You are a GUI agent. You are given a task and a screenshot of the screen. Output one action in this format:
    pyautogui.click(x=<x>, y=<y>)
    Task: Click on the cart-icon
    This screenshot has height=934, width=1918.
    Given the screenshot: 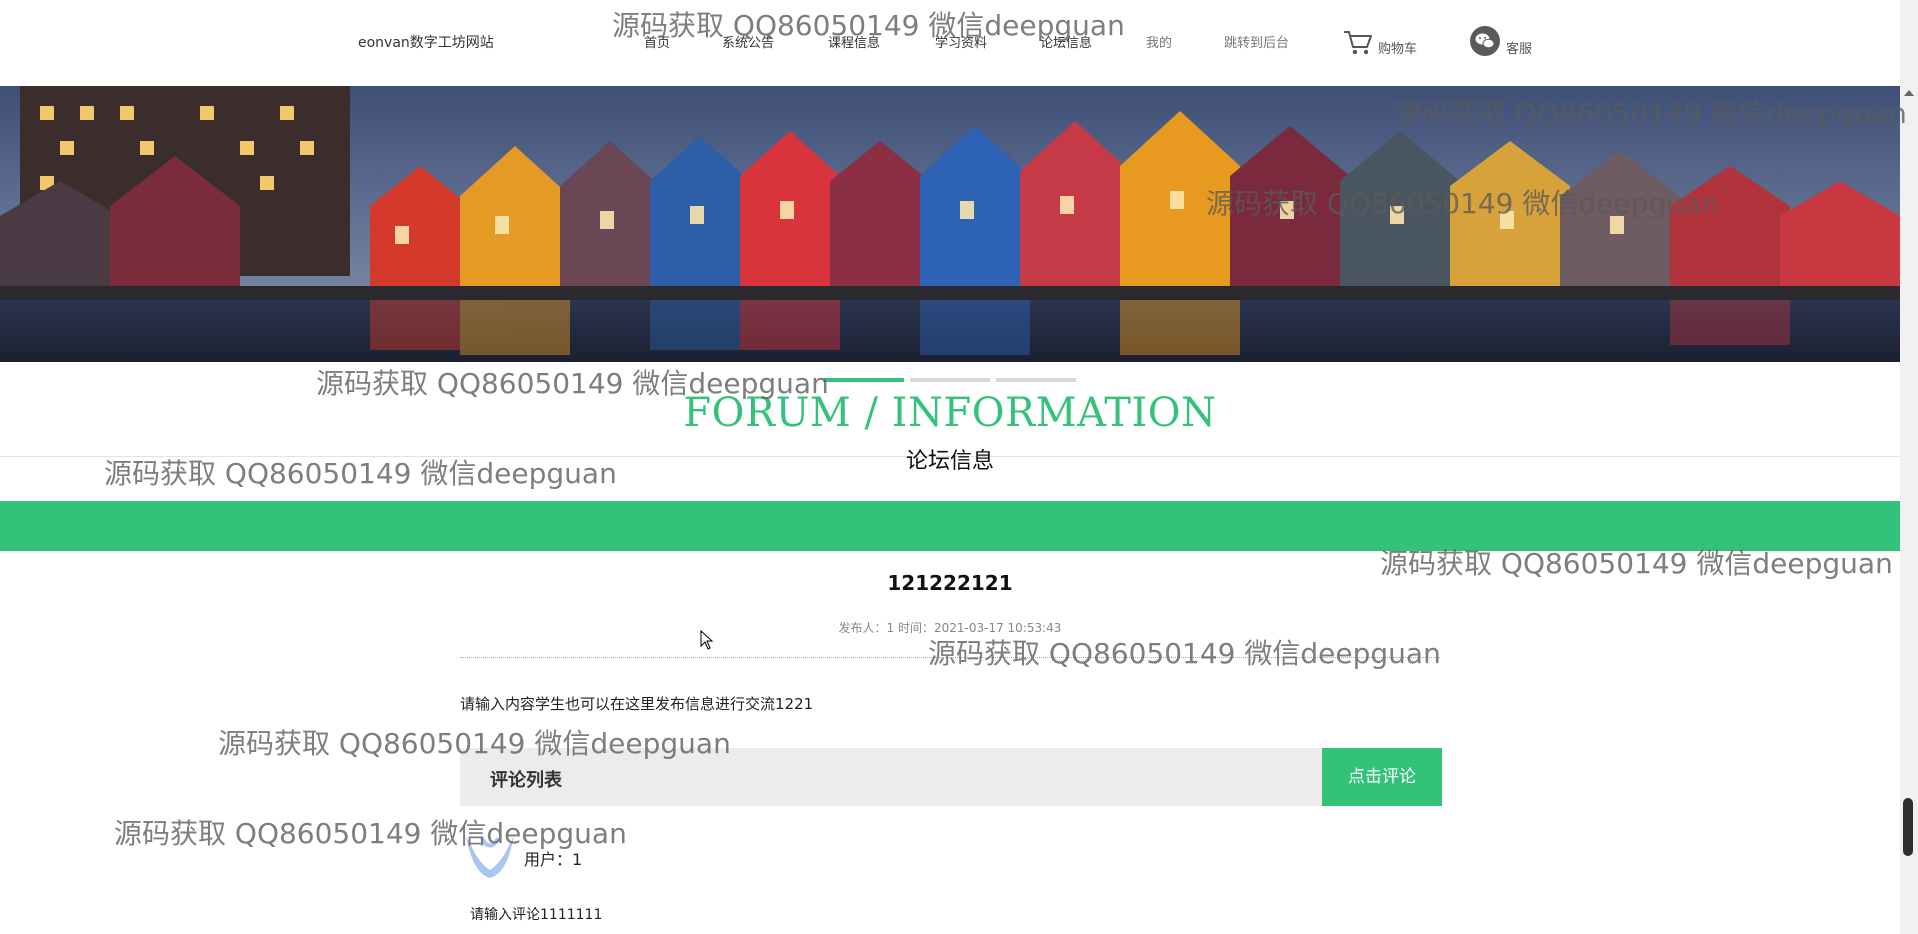 What is the action you would take?
    pyautogui.click(x=1358, y=43)
    